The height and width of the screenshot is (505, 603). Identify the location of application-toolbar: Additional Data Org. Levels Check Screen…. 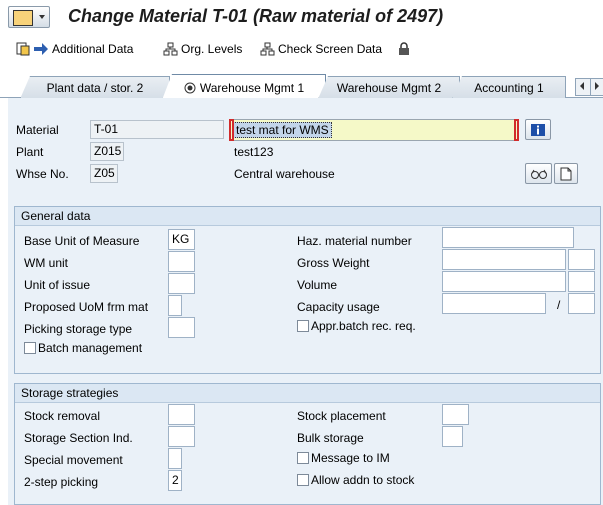
(301, 49).